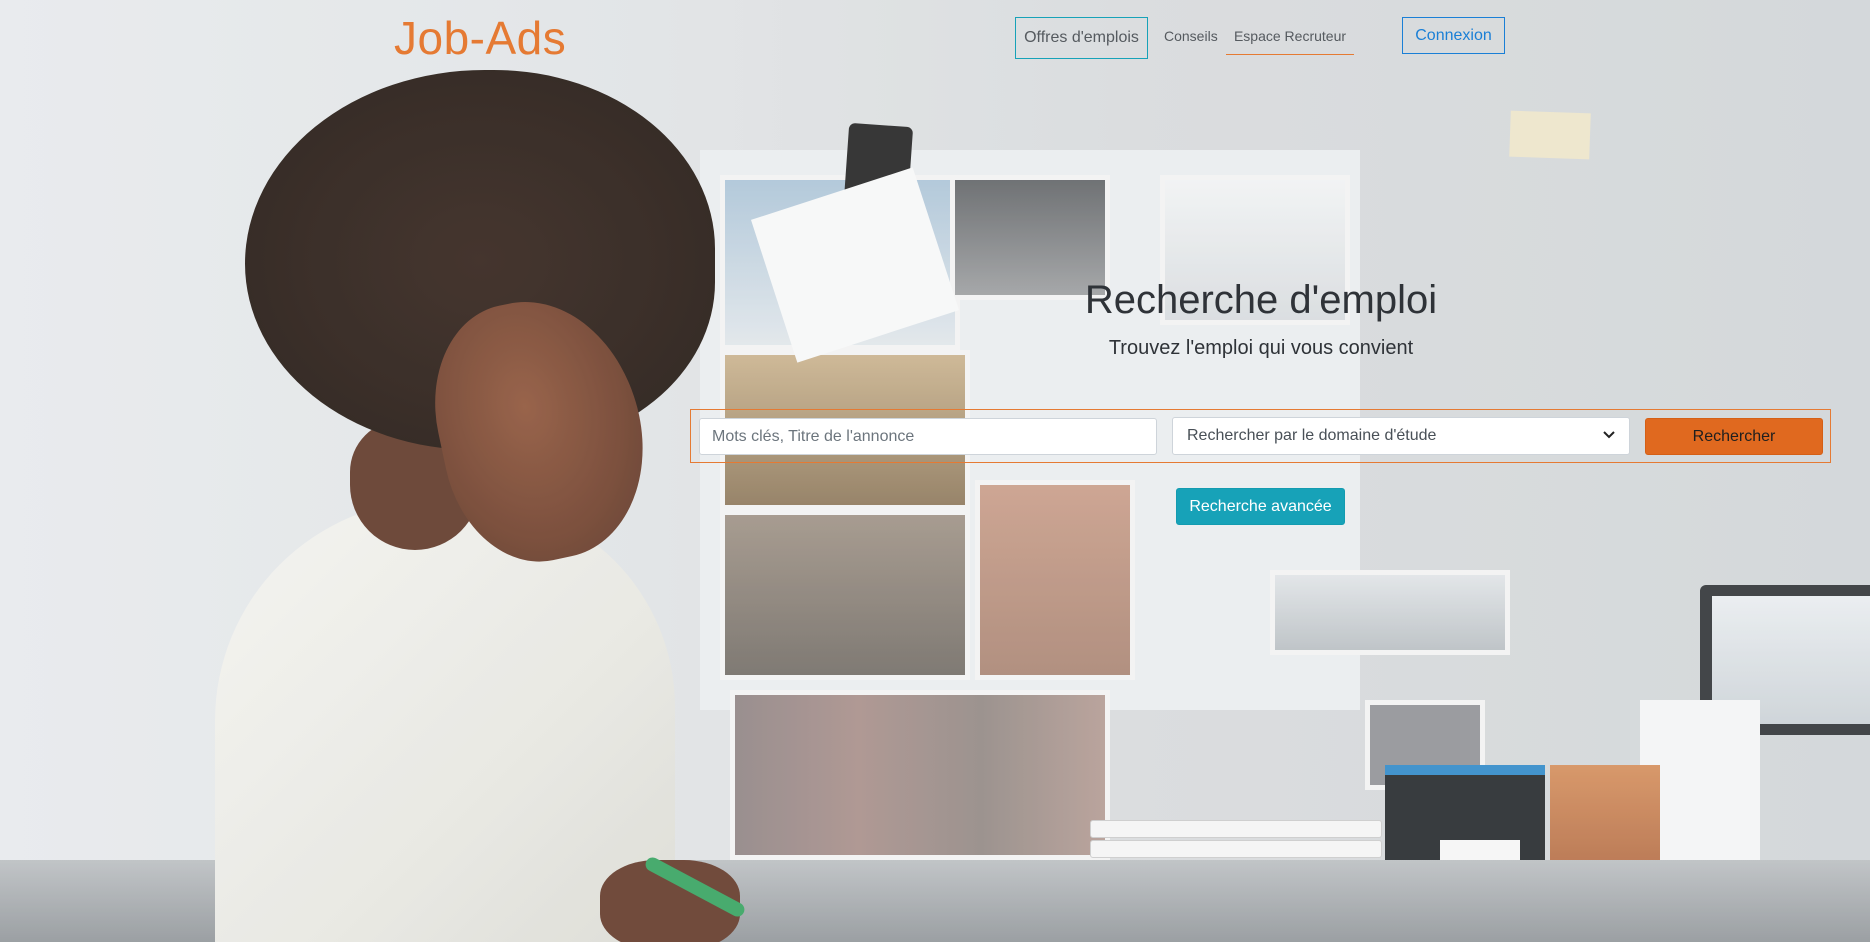 The height and width of the screenshot is (942, 1870). Describe the element at coordinates (1260, 506) in the screenshot. I see `advanced-search-button: Recherche avancée` at that location.